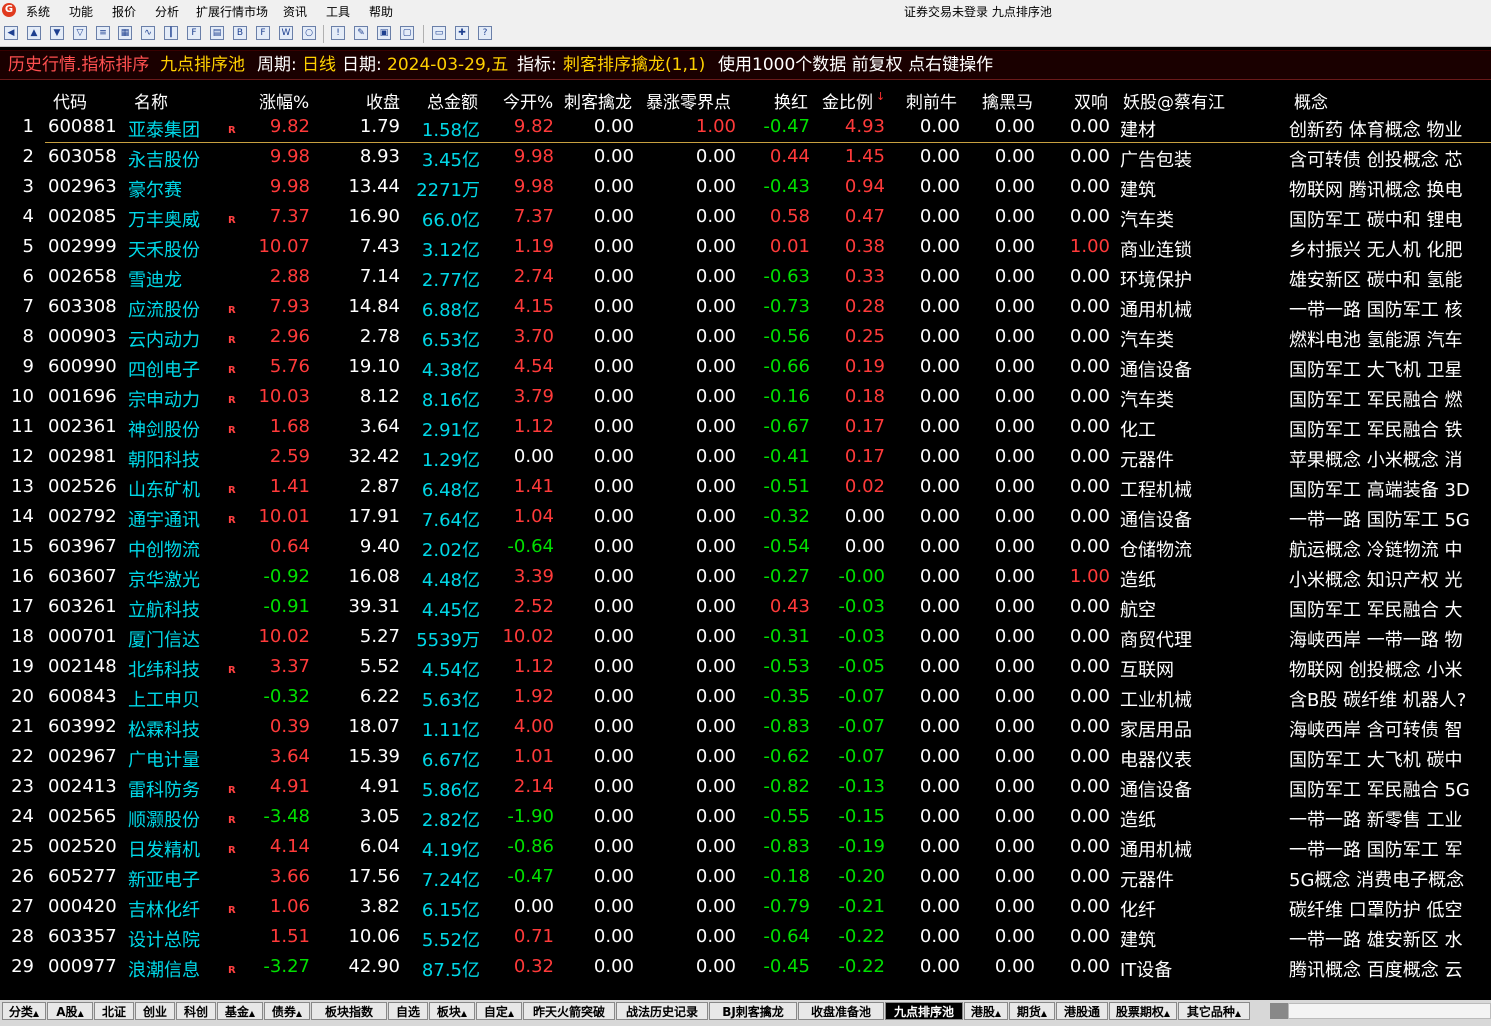  What do you see at coordinates (240, 33) in the screenshot?
I see `f9-icon: B` at bounding box center [240, 33].